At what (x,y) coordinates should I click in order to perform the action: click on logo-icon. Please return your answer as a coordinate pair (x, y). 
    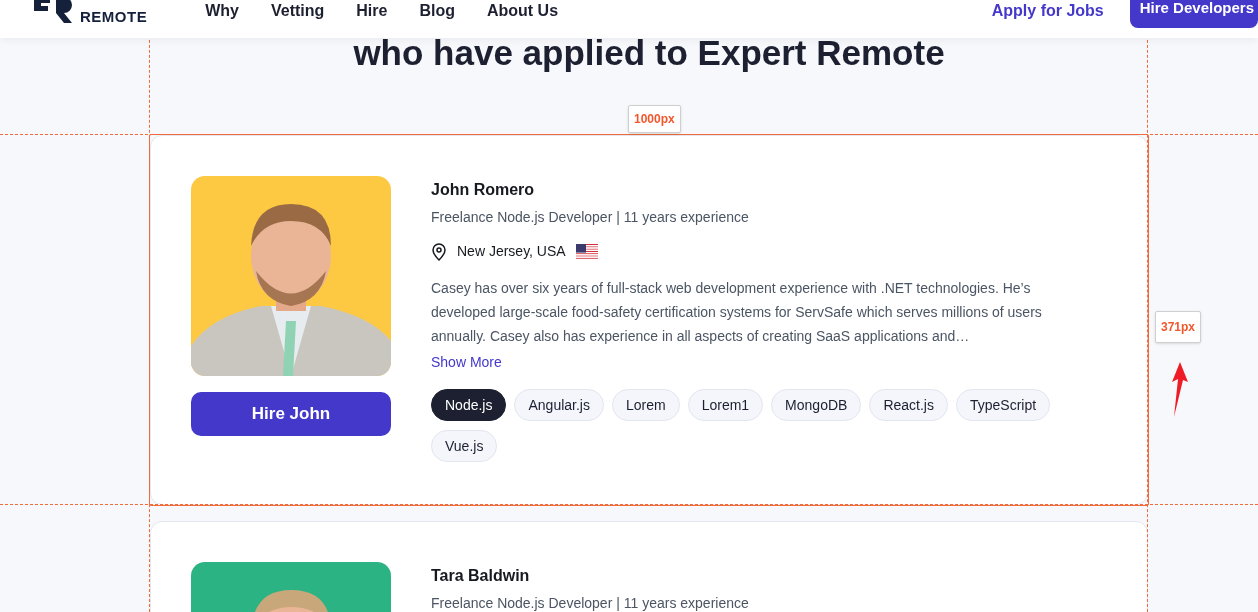
    Looking at the image, I should click on (54, 12).